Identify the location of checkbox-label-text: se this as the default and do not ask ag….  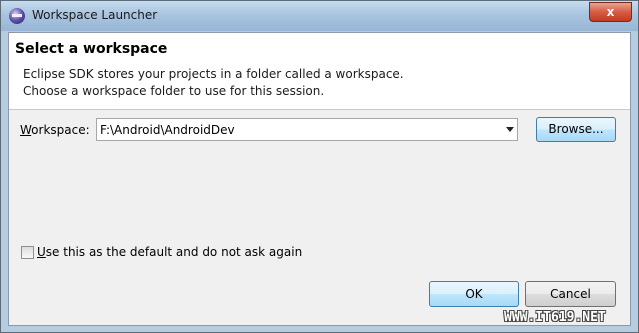
(174, 252).